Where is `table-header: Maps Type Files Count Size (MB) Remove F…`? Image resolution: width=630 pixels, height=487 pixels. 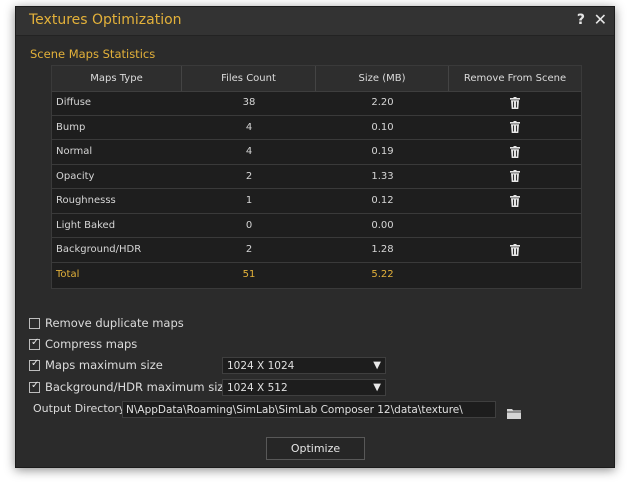 table-header: Maps Type Files Count Size (MB) Remove F… is located at coordinates (316, 79).